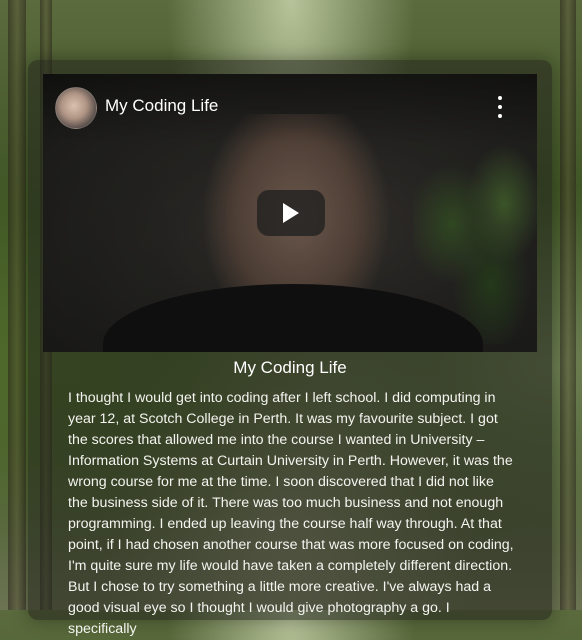 This screenshot has width=582, height=640. Describe the element at coordinates (290, 367) in the screenshot. I see `post-title: My Coding Life` at that location.